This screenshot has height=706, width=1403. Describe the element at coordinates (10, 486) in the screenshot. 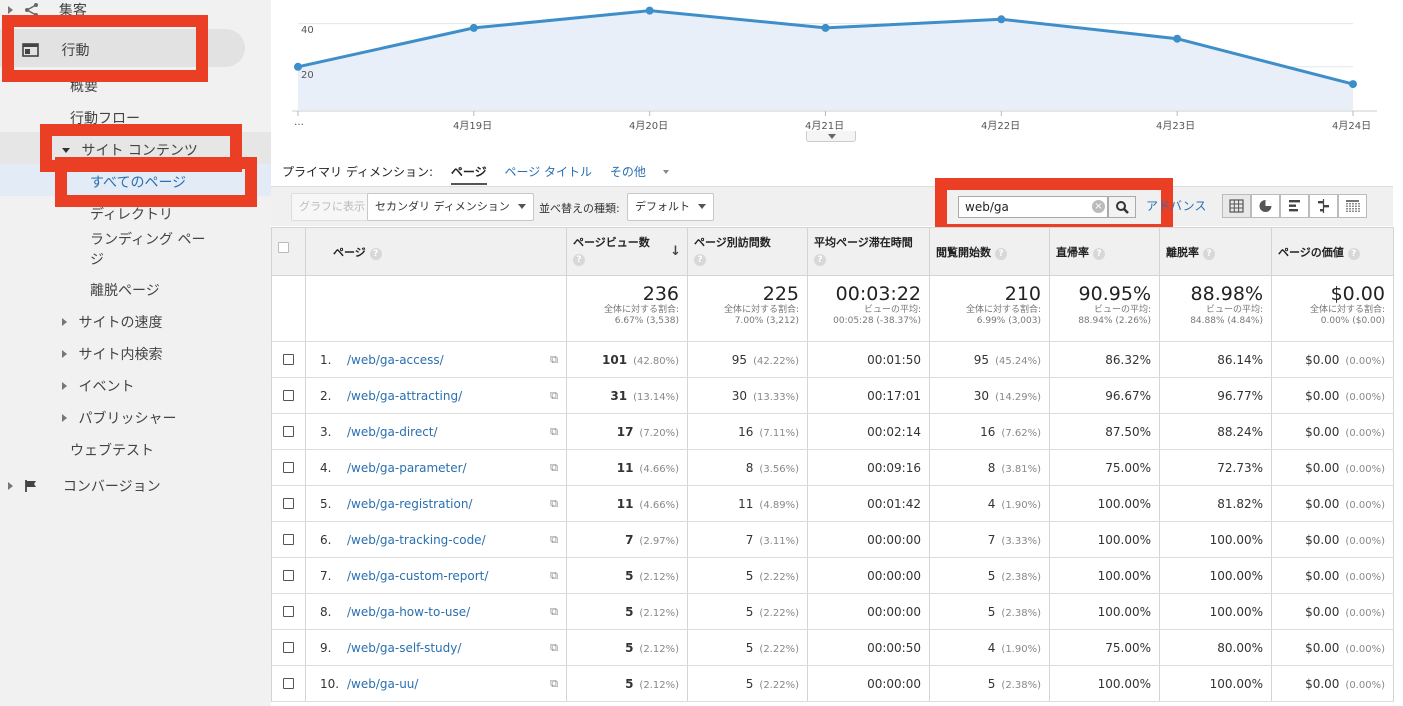

I see `expand-arrow-icon` at that location.